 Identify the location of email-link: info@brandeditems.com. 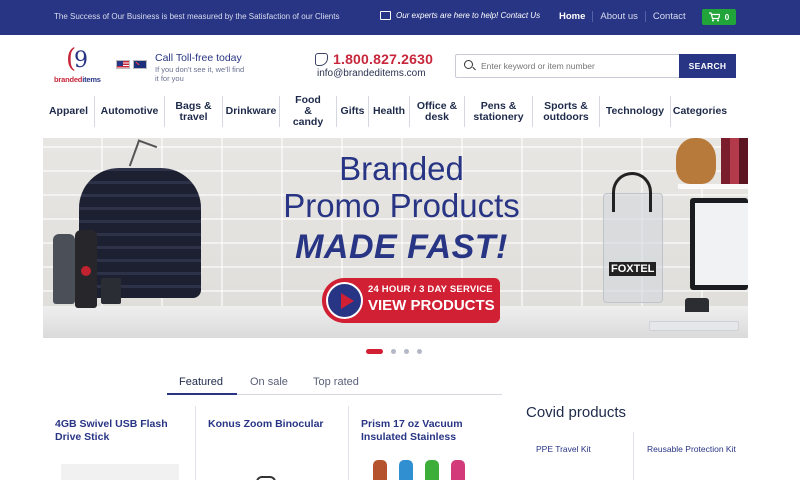
(371, 73).